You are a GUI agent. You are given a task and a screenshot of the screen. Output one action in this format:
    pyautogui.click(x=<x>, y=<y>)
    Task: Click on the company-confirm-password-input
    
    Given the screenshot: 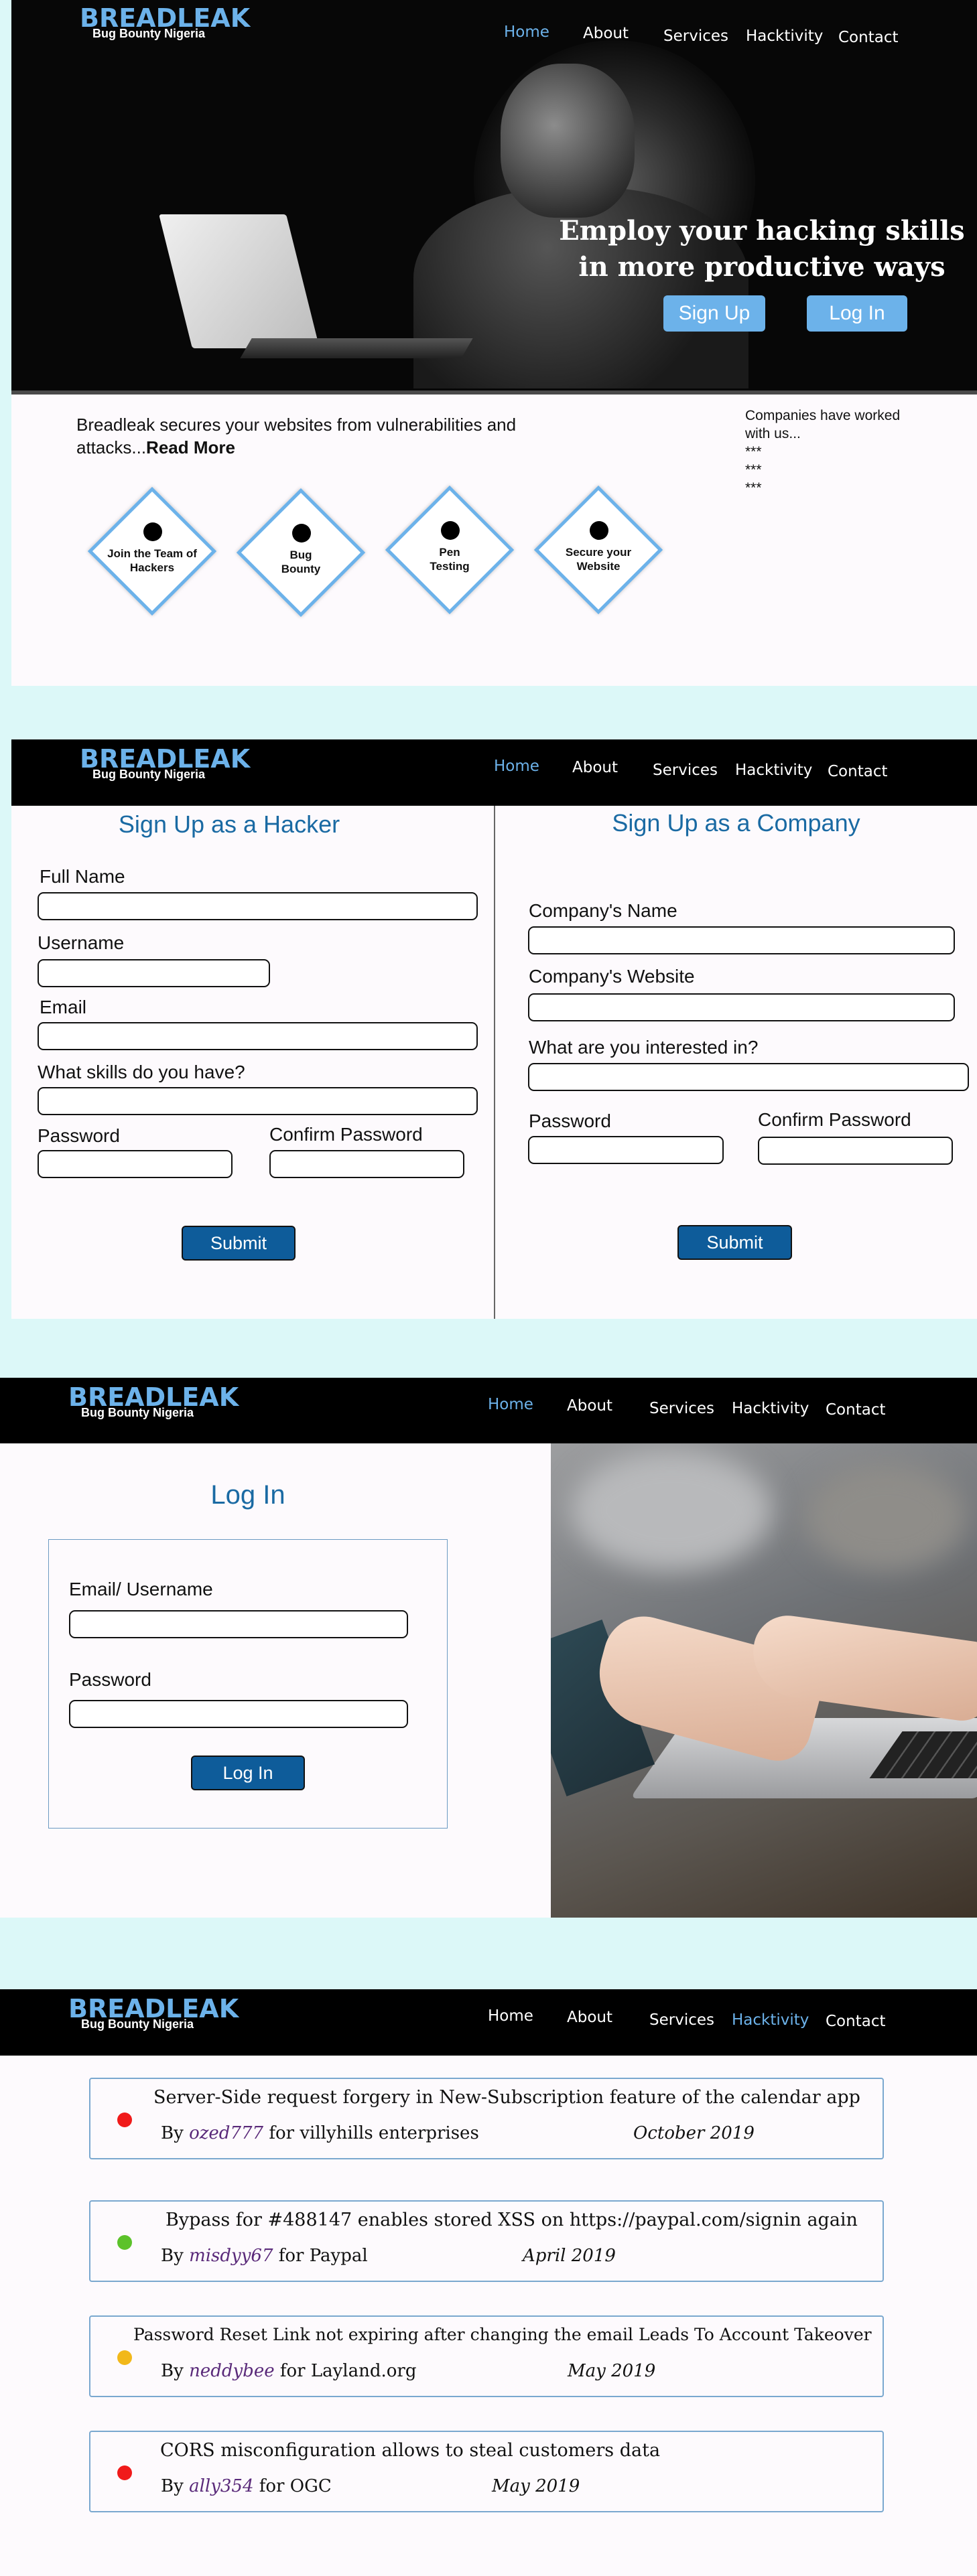 What is the action you would take?
    pyautogui.click(x=855, y=1151)
    